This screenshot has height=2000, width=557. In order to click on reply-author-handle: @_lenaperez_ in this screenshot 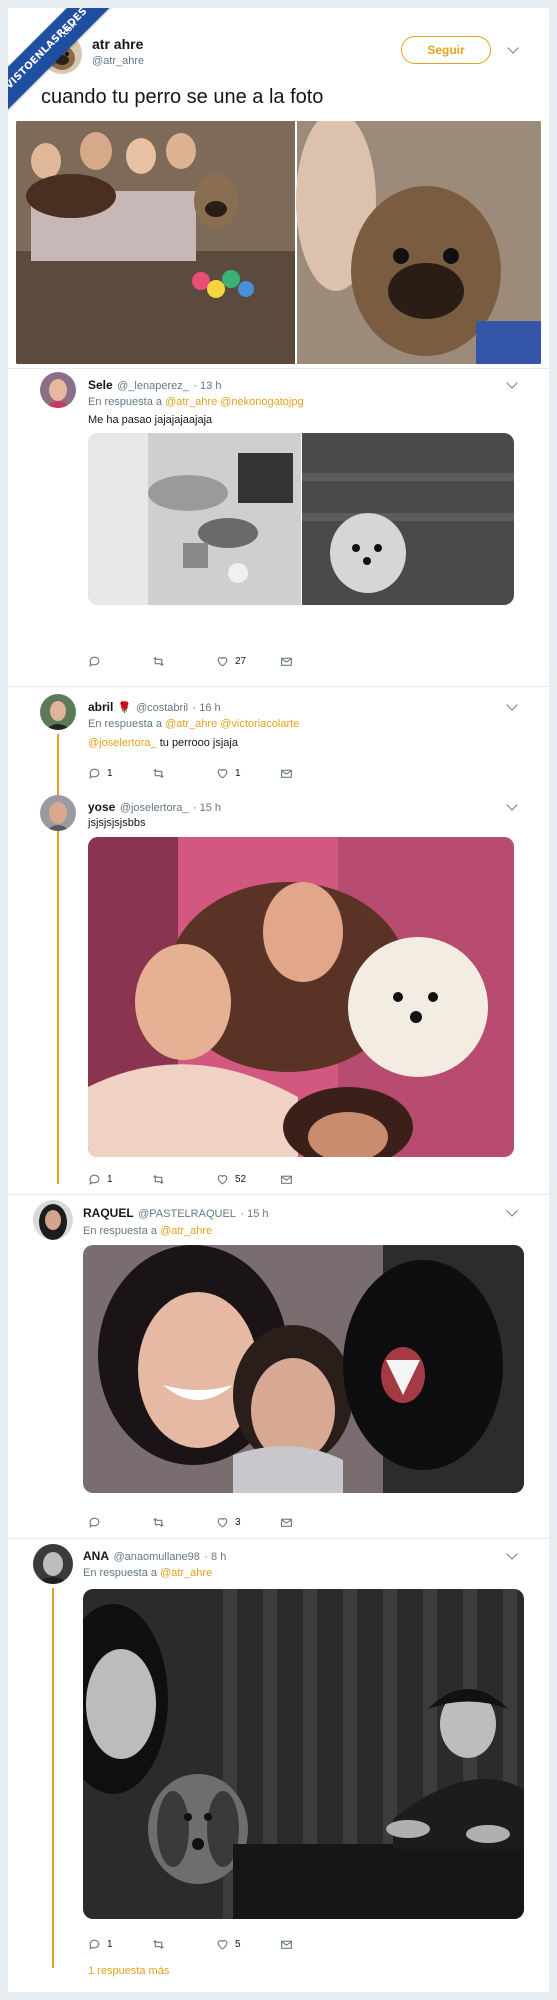, I will do `click(153, 386)`.